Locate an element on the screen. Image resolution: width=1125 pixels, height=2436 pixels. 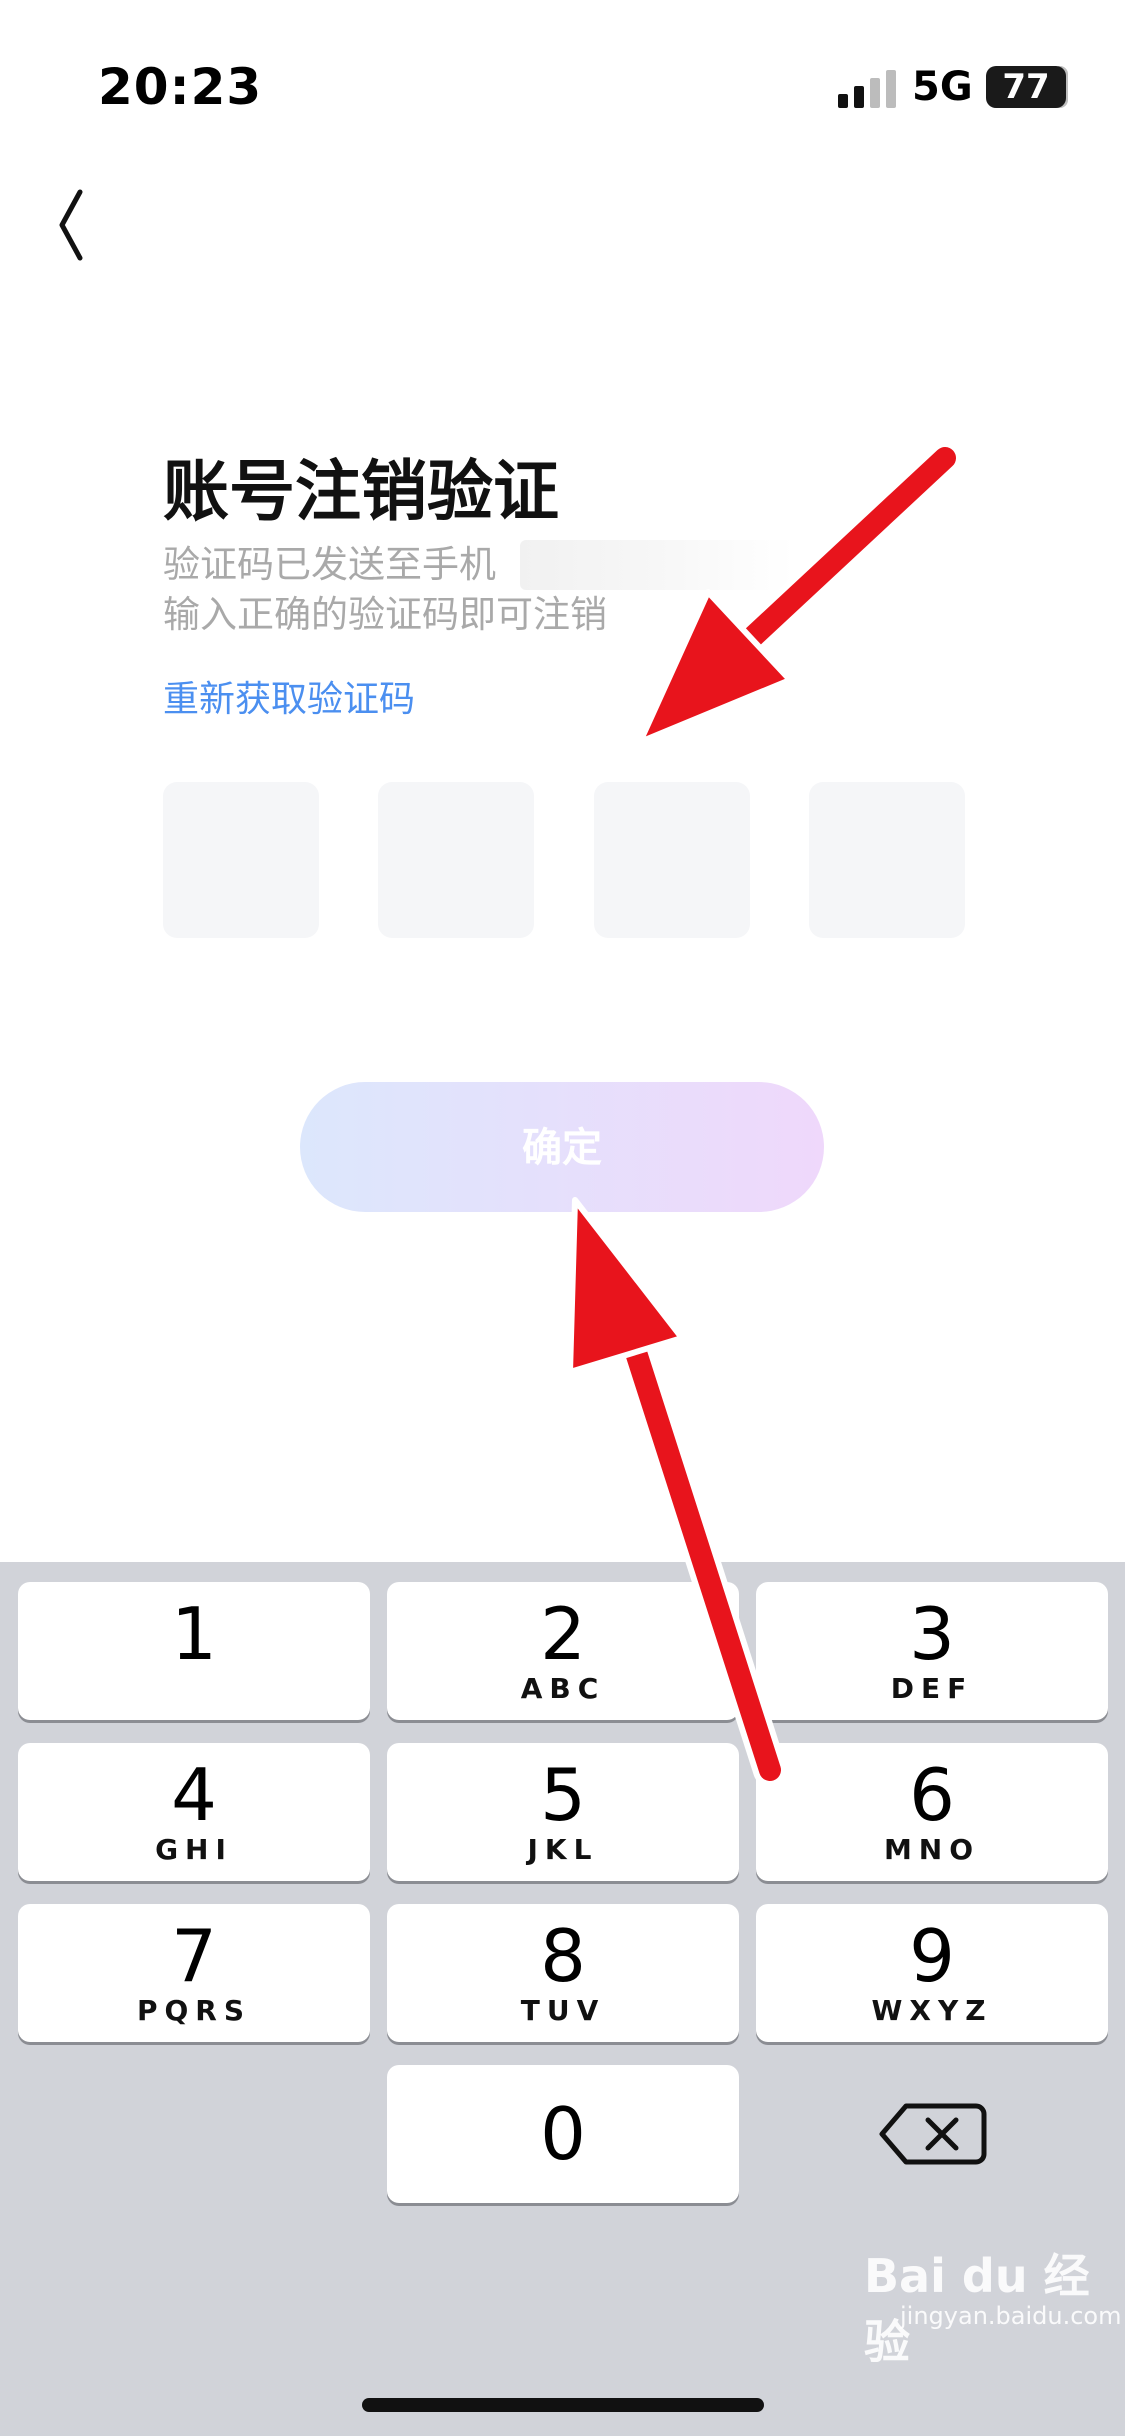
key-3: 3 DEF is located at coordinates (932, 1651).